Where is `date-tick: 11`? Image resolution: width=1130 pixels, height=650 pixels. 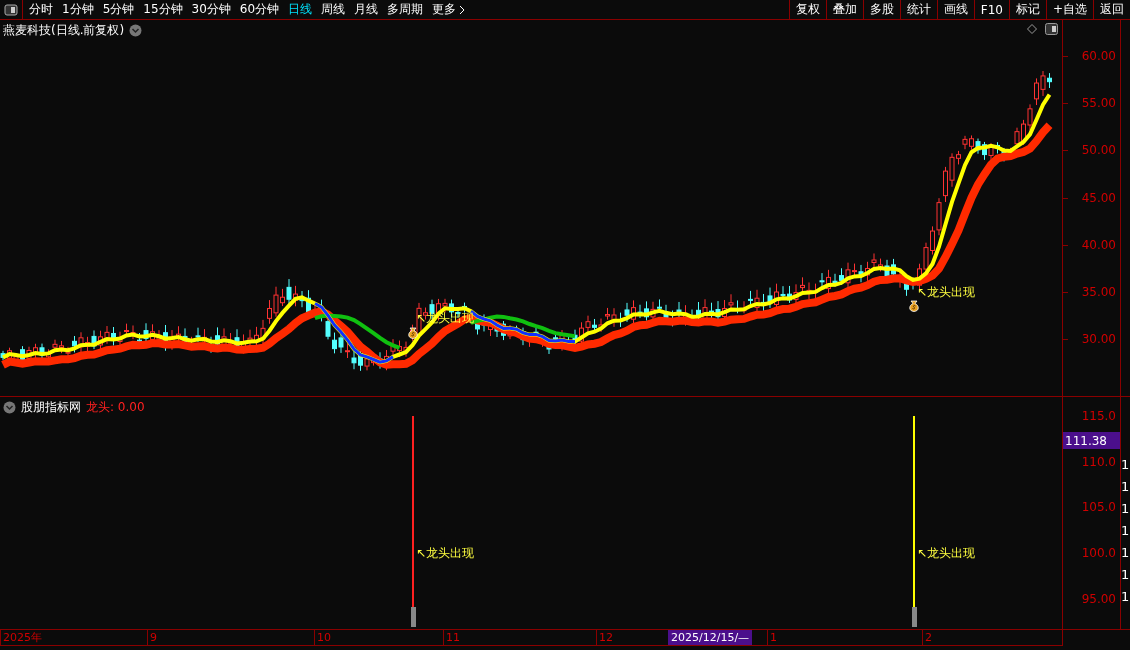 date-tick: 11 is located at coordinates (451, 637).